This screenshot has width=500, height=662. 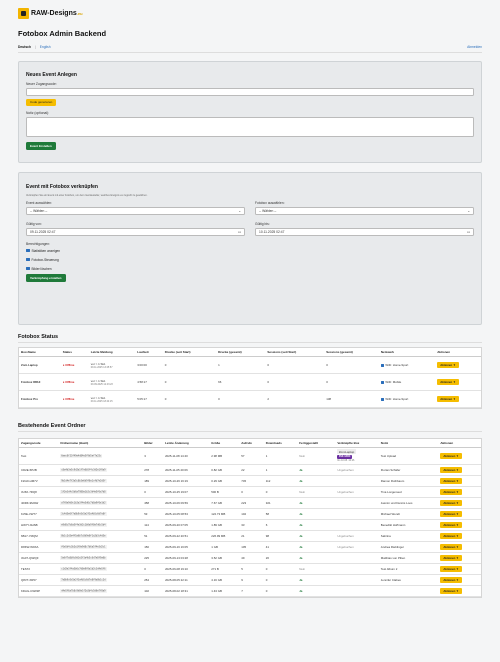 I want to click on event-select-label: Event auswählen:, so click(x=39, y=202).